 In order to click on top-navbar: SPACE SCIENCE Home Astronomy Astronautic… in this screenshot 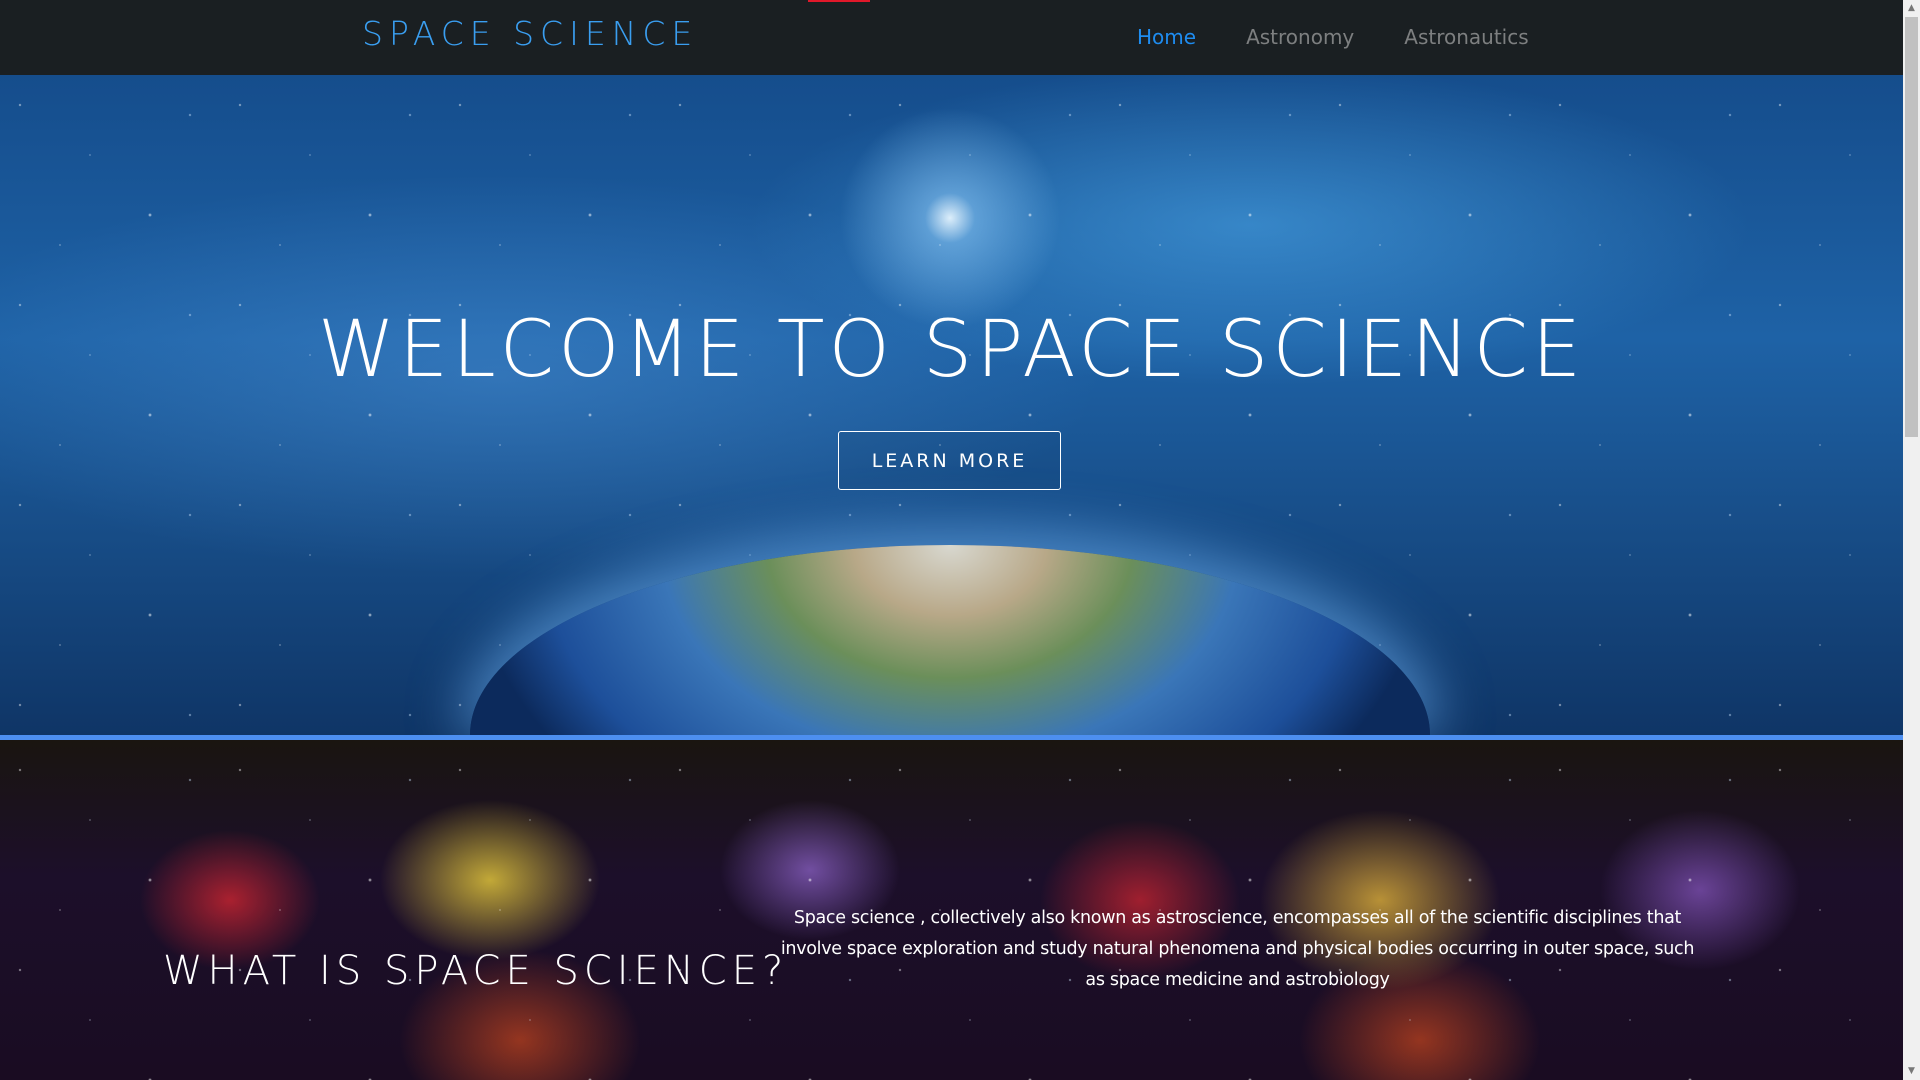, I will do `click(951, 37)`.